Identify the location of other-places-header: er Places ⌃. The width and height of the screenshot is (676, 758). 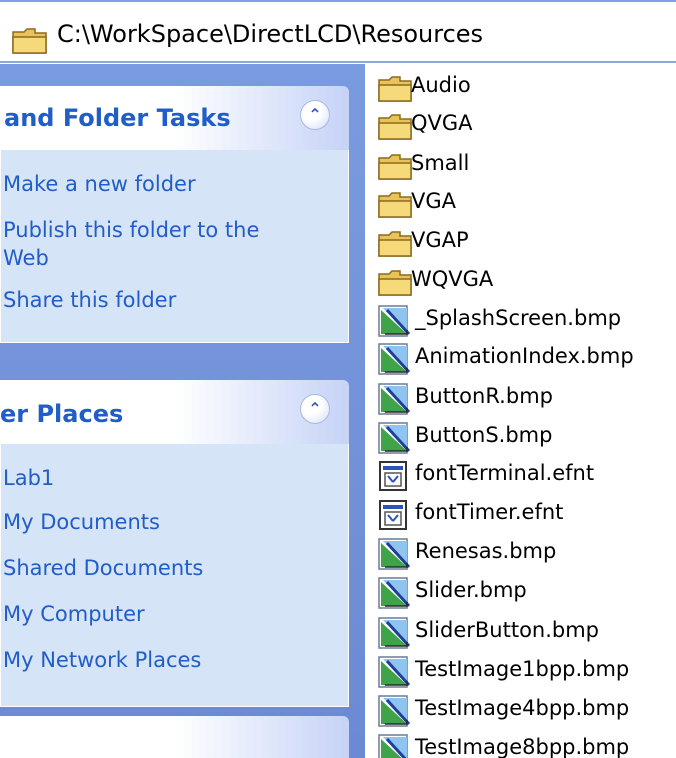
(174, 412).